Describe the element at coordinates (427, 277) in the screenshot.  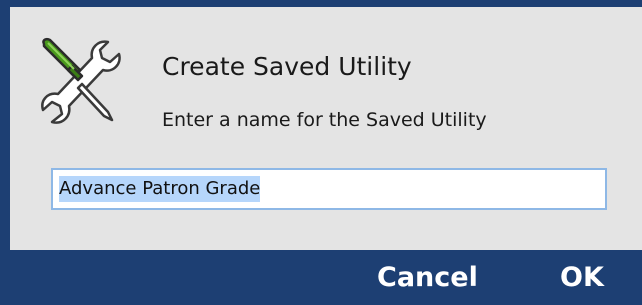
I see `cancel-button: Cancel` at that location.